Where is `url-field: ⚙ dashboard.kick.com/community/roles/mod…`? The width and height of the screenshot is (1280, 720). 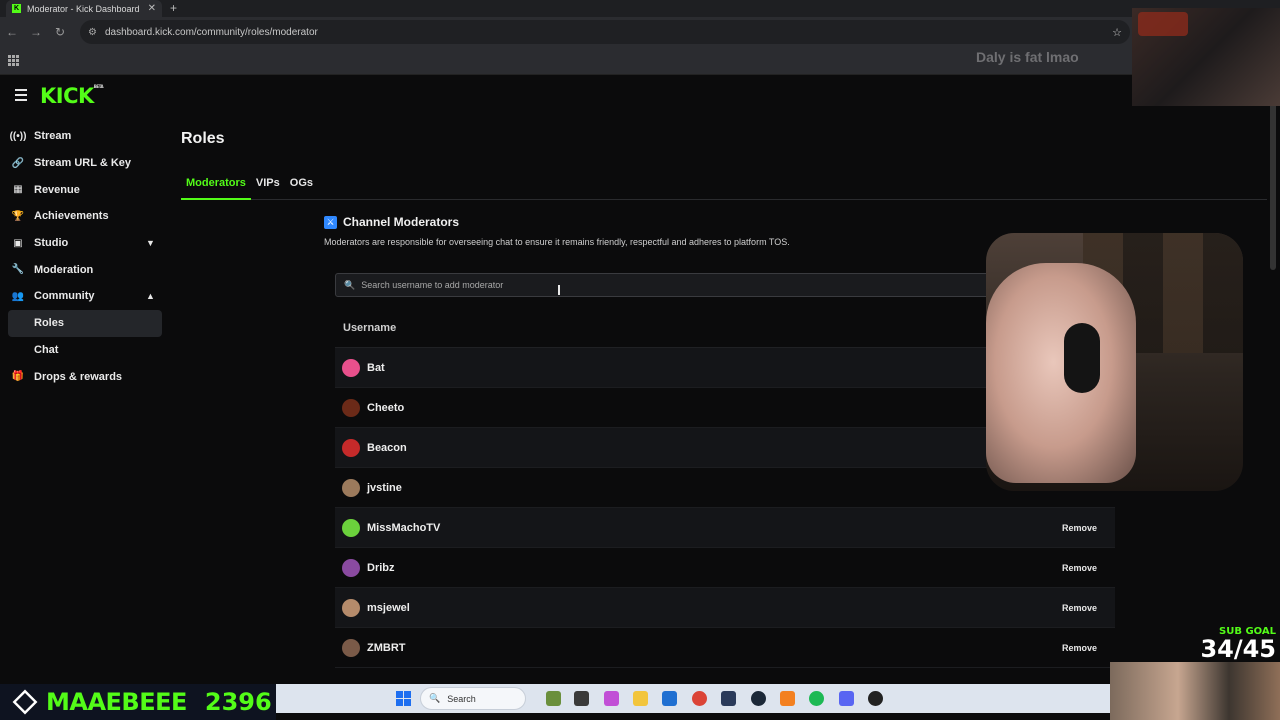
url-field: ⚙ dashboard.kick.com/community/roles/mod… is located at coordinates (605, 32).